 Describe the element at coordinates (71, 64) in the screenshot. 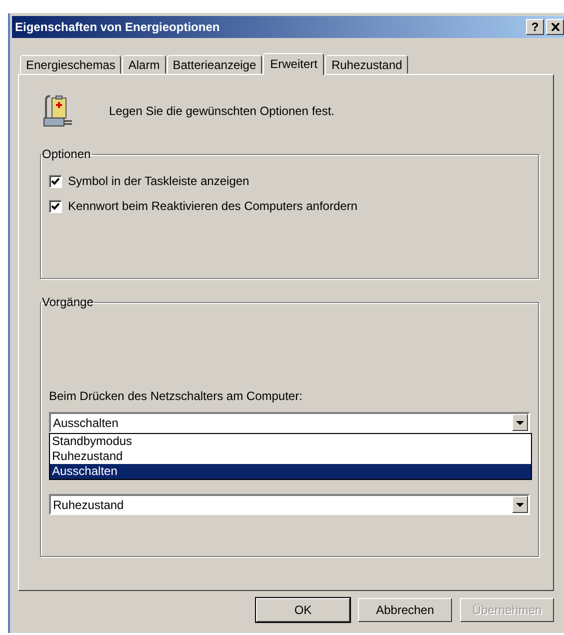

I see `tab: Energieschemas` at that location.